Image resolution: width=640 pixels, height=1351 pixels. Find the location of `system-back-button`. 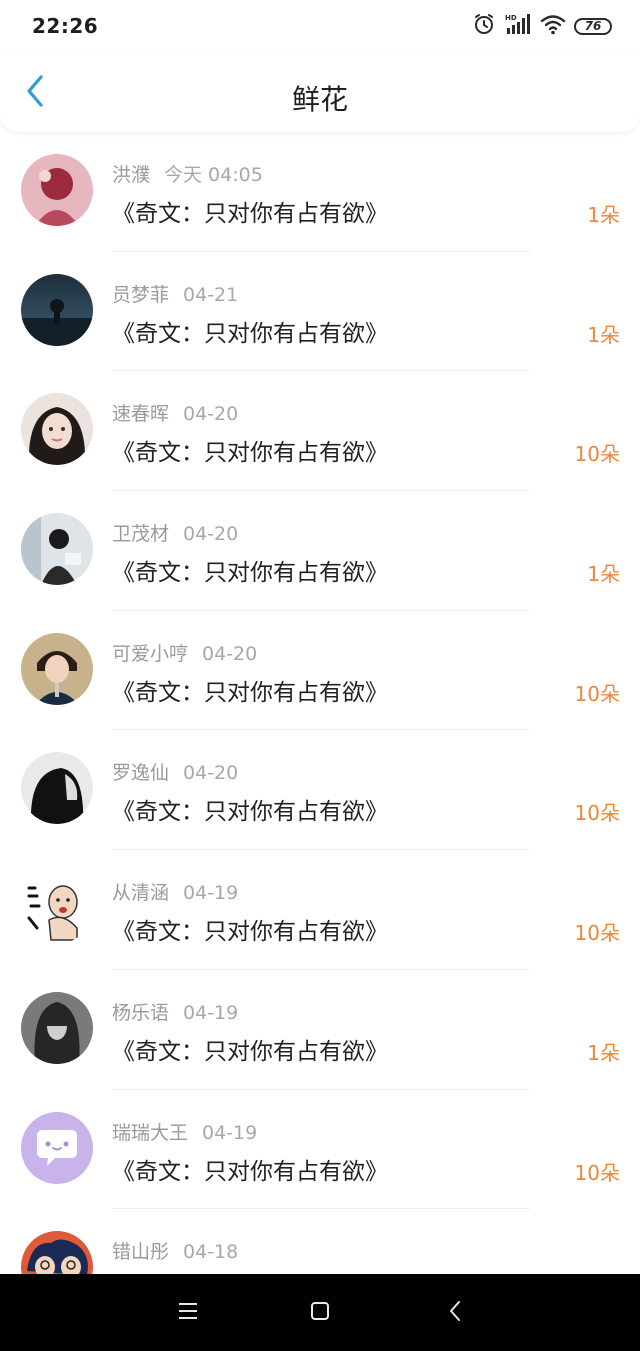

system-back-button is located at coordinates (455, 1313).